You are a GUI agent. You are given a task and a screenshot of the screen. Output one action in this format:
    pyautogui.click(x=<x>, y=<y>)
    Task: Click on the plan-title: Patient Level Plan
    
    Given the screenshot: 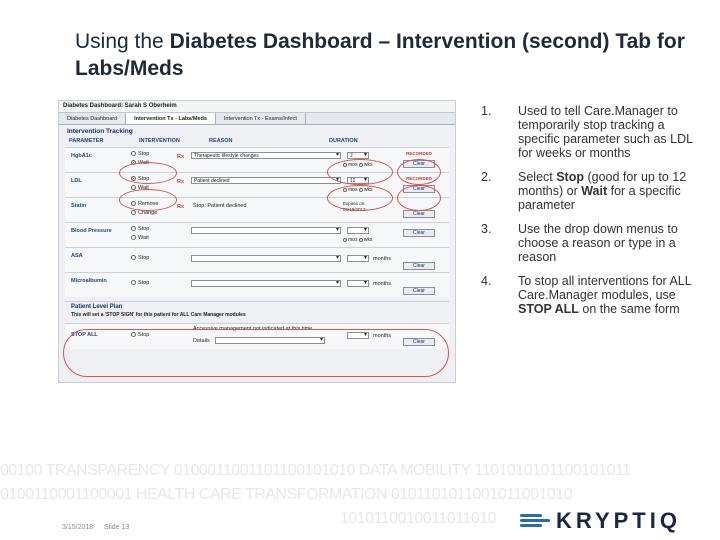 What is the action you would take?
    pyautogui.click(x=97, y=307)
    